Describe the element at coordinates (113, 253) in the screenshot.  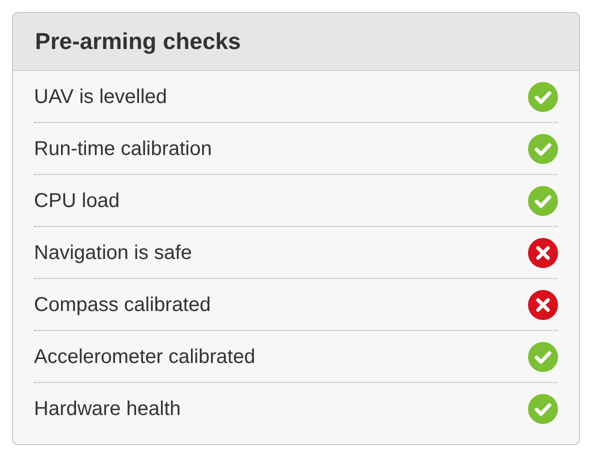
I see `check-label: Navigation is safe` at that location.